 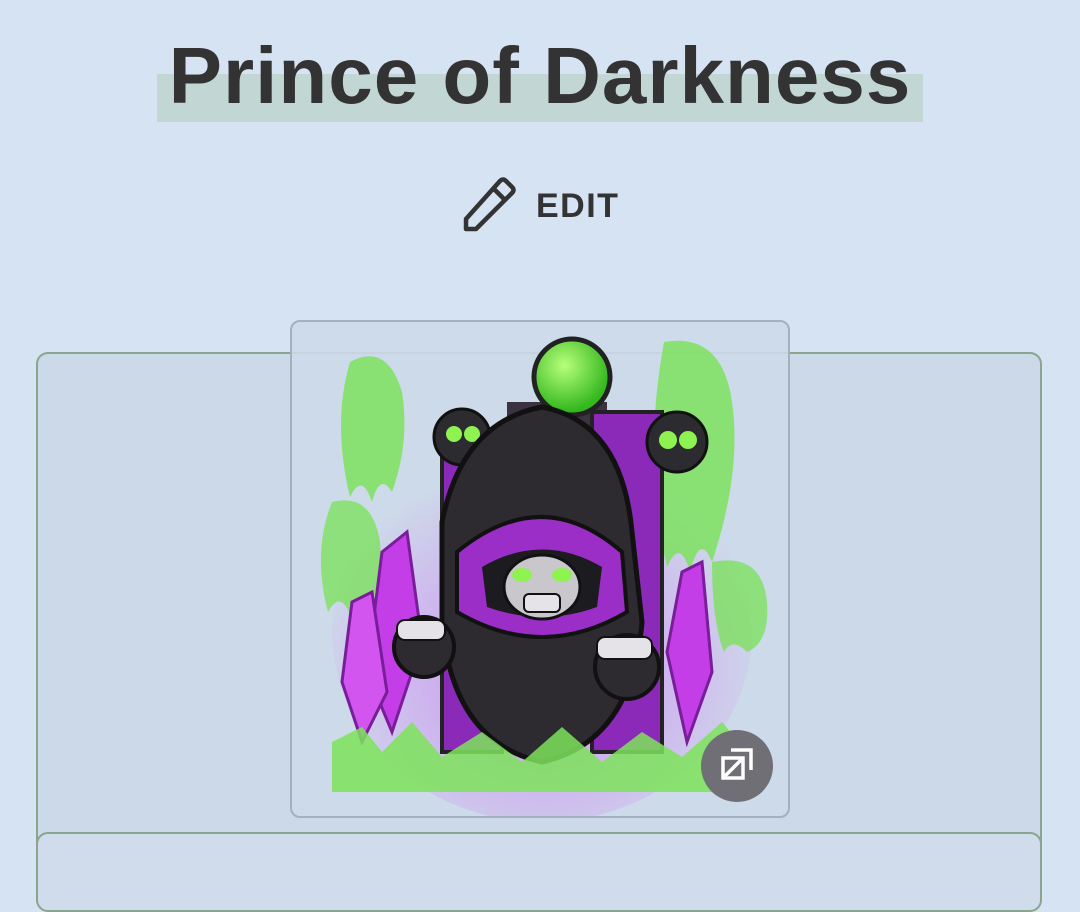 I want to click on infobox-panel-next, so click(x=539, y=872).